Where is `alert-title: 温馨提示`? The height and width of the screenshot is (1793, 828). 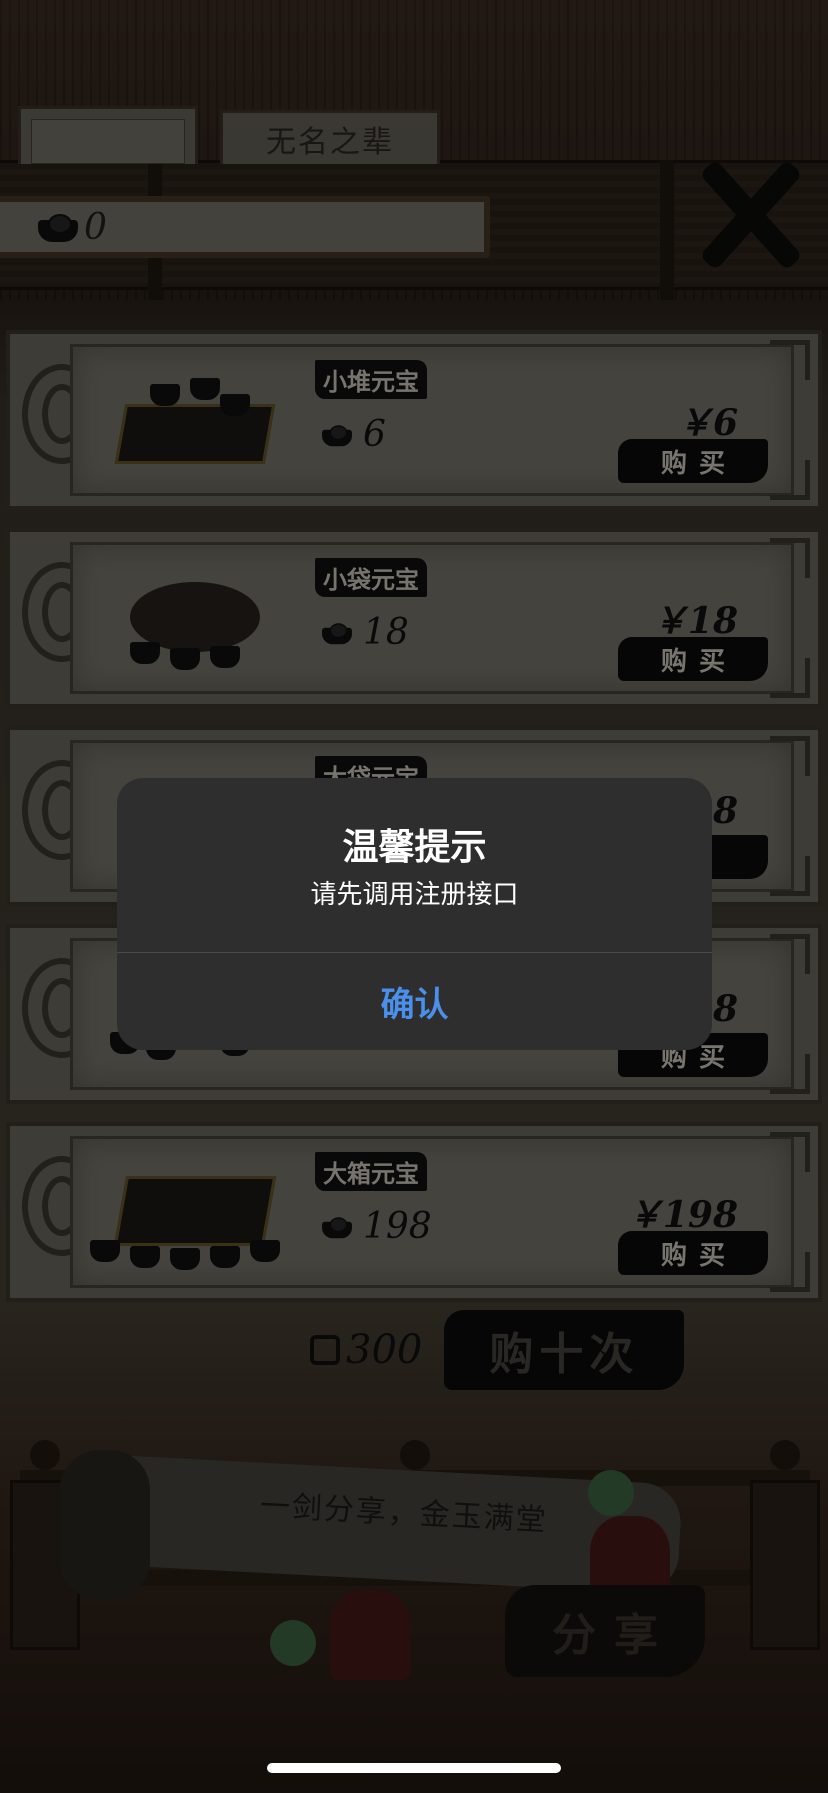 alert-title: 温馨提示 is located at coordinates (414, 847).